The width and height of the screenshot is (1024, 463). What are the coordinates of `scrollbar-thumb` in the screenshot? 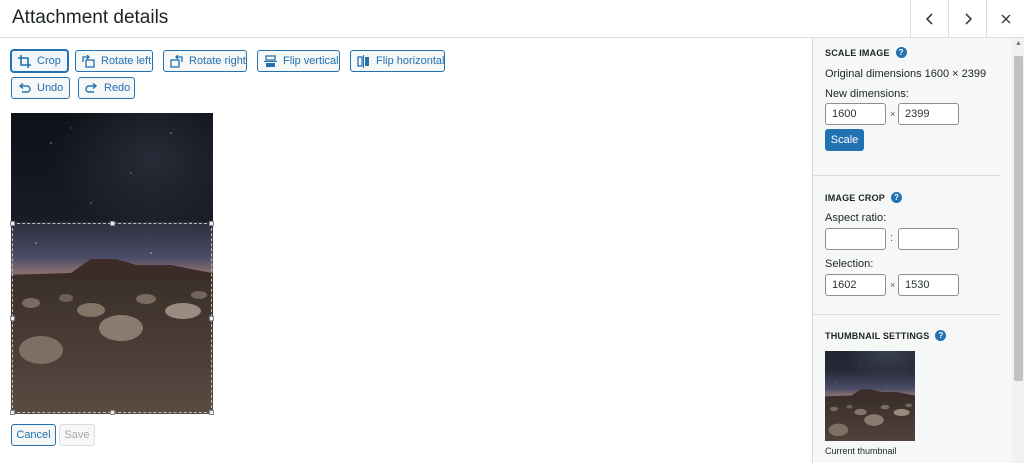 It's located at (1018, 218).